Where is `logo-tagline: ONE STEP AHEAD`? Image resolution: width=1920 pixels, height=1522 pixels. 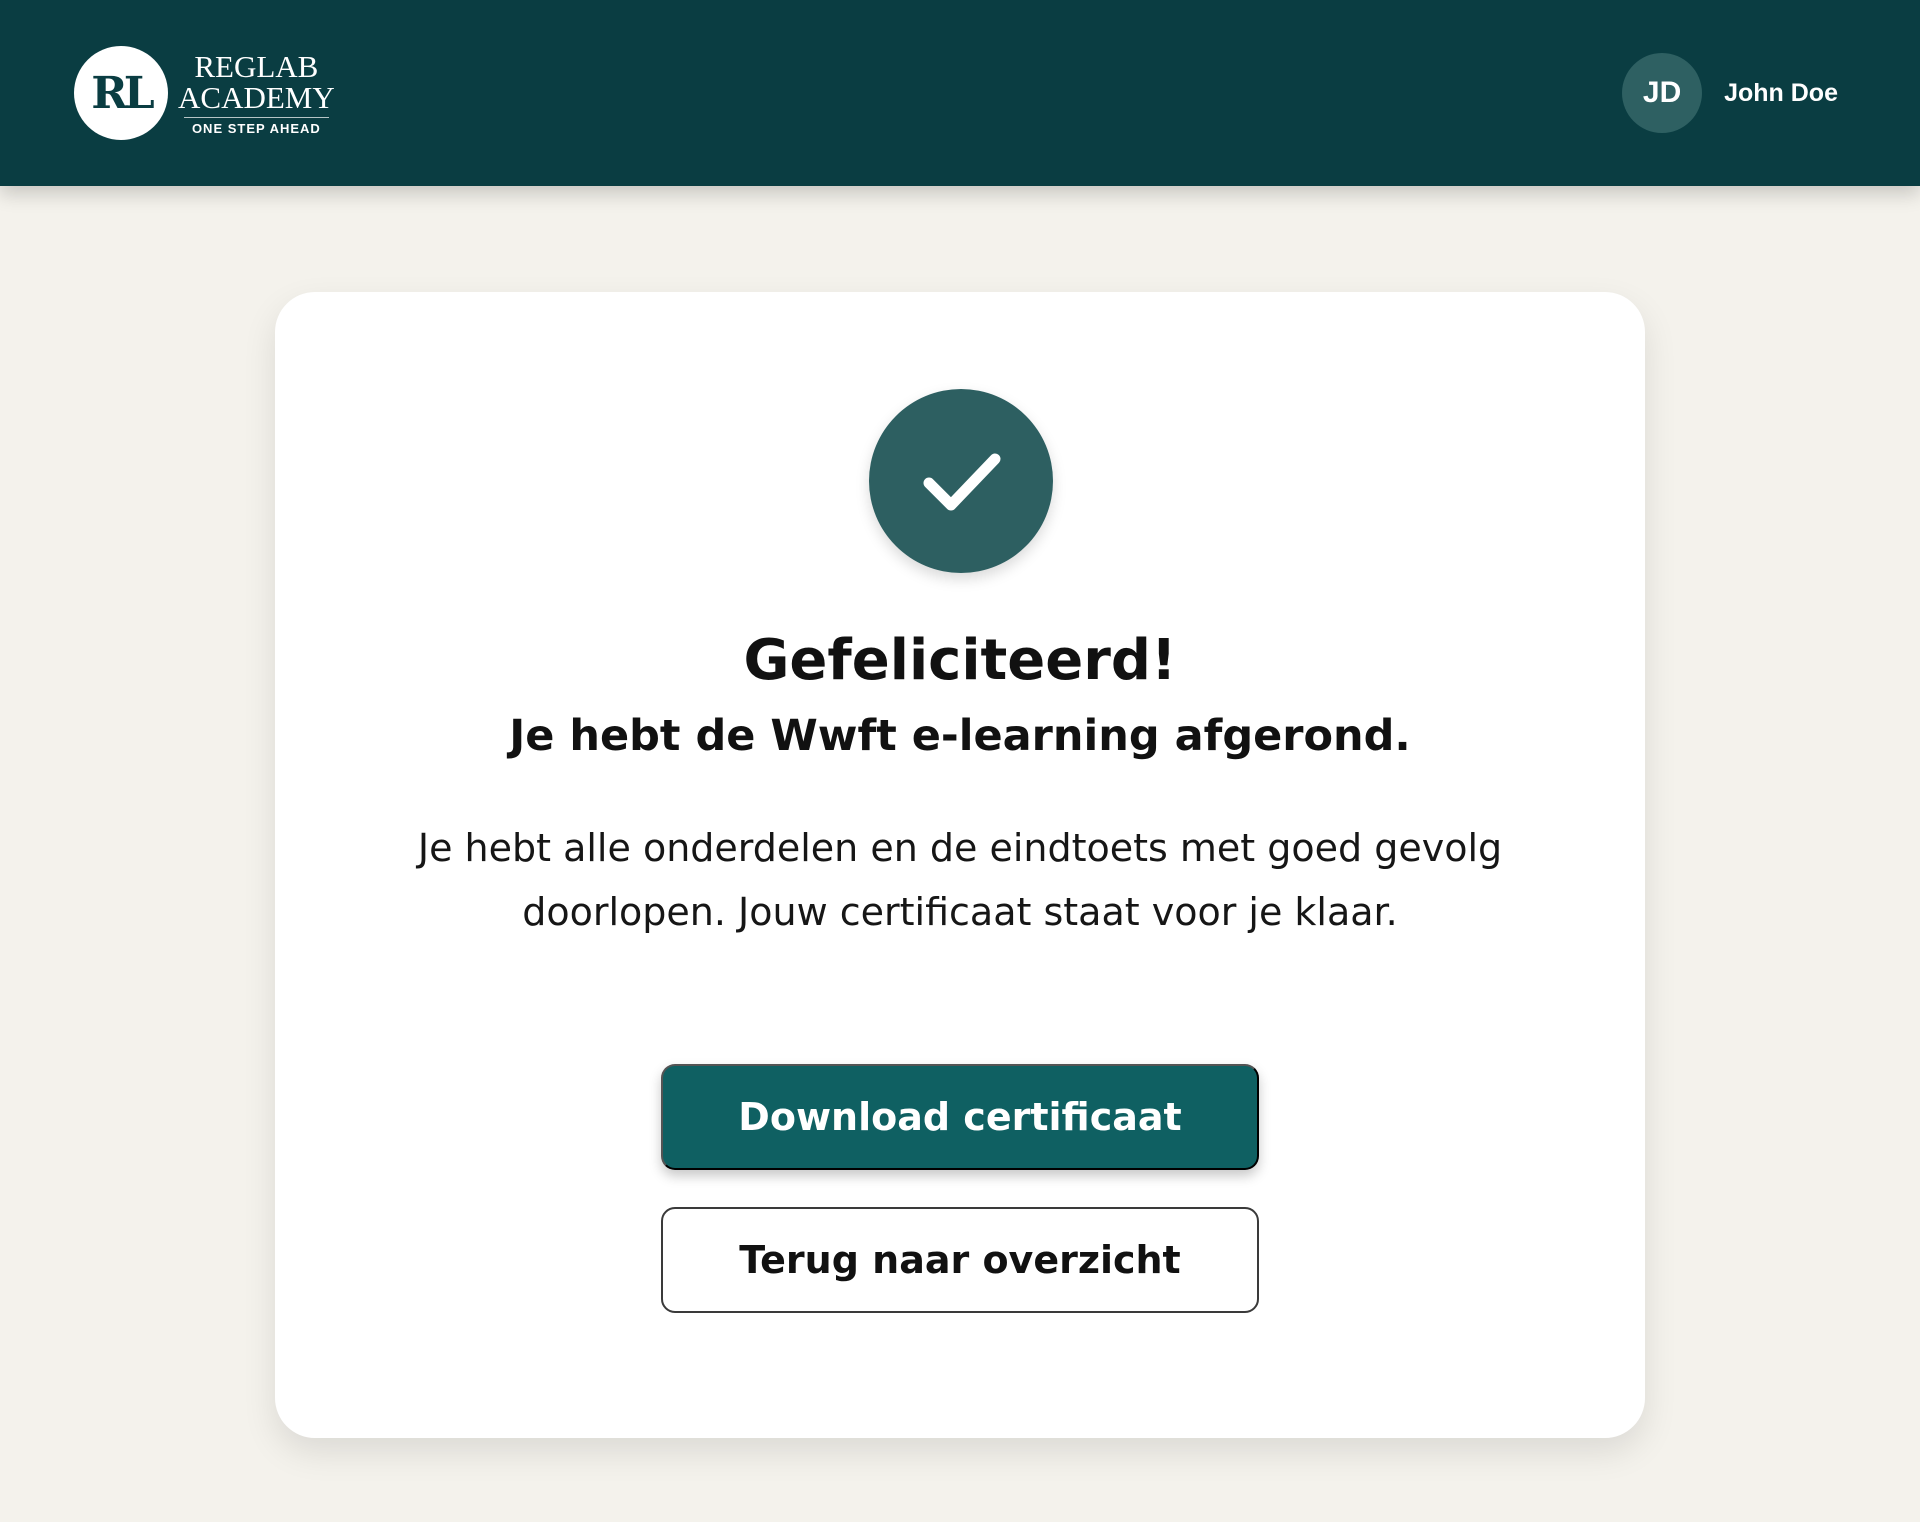 logo-tagline: ONE STEP AHEAD is located at coordinates (256, 128).